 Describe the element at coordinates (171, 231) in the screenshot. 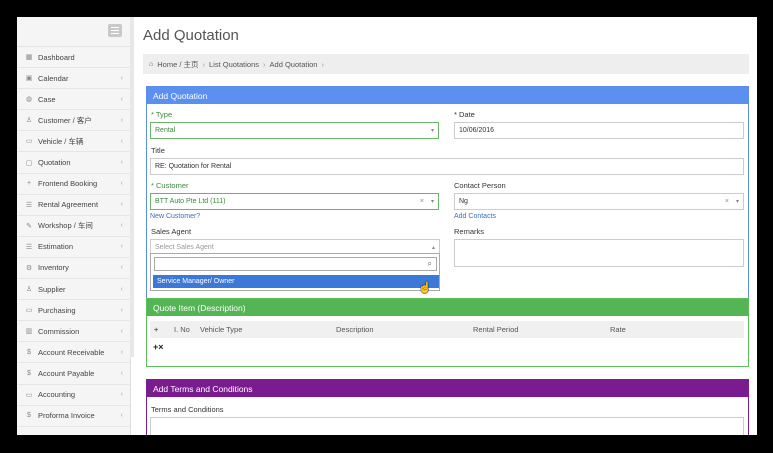

I see `sales-agent-label: Sales Agent` at that location.